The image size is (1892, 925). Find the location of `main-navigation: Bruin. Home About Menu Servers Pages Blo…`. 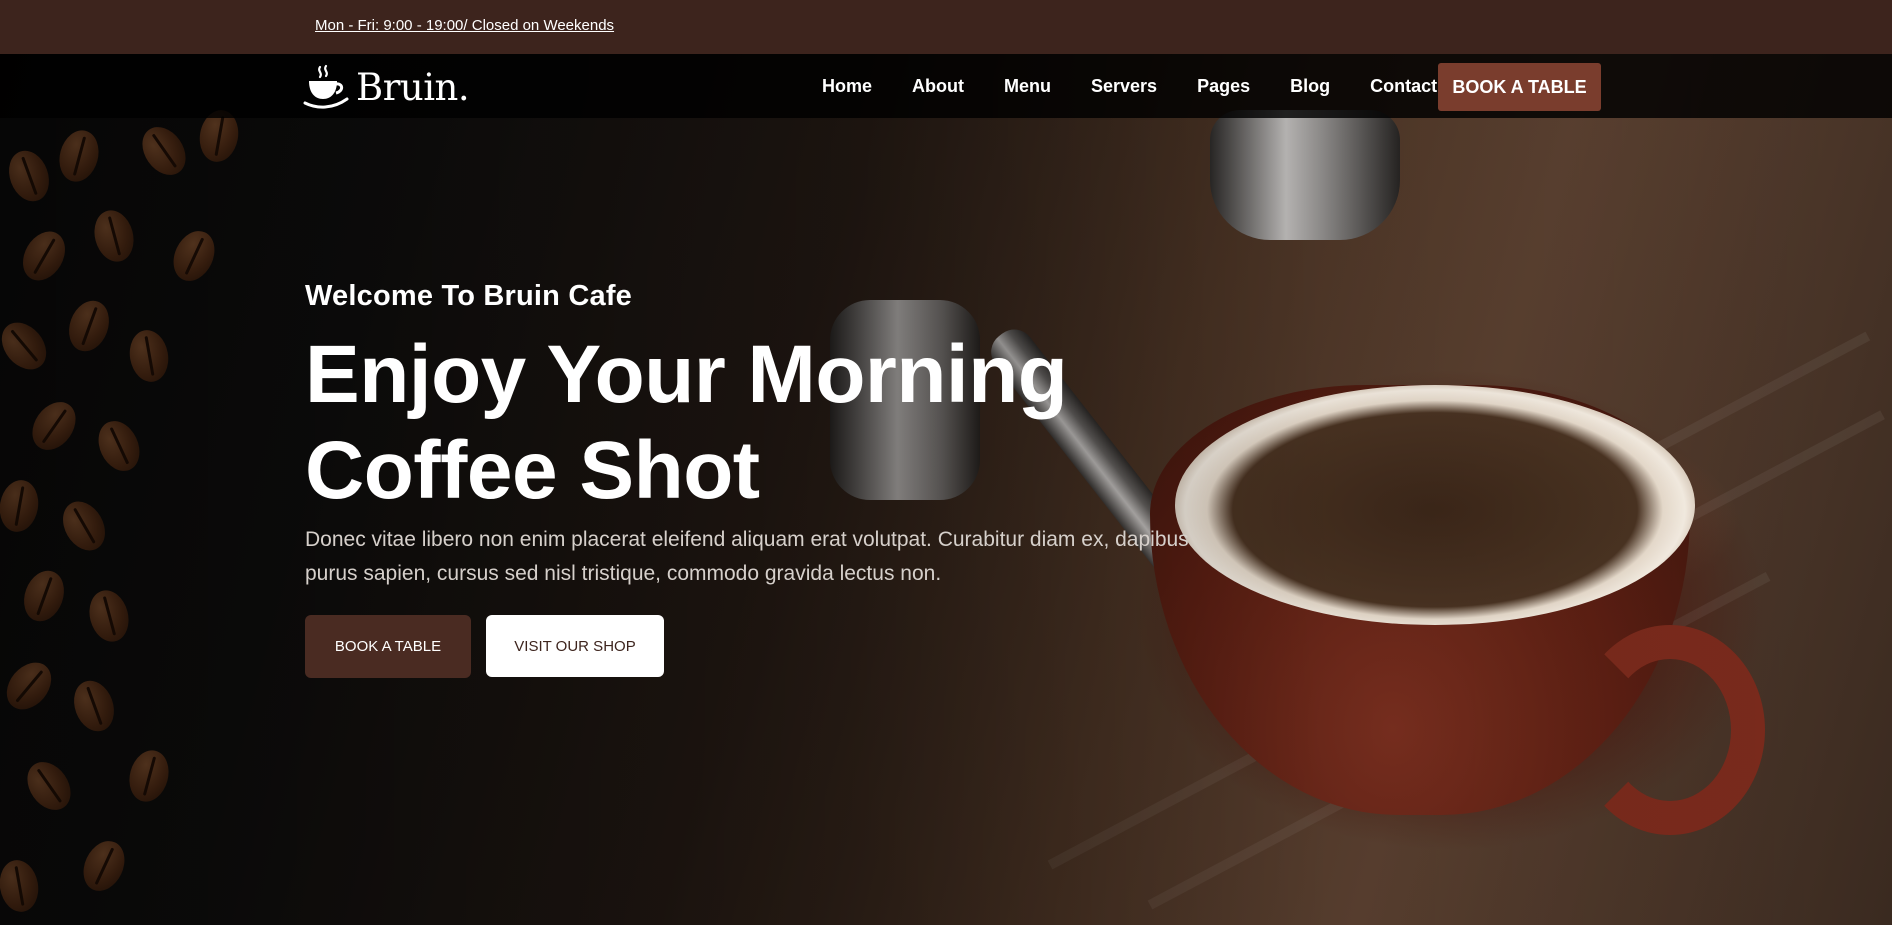

main-navigation: Bruin. Home About Menu Servers Pages Blo… is located at coordinates (946, 86).